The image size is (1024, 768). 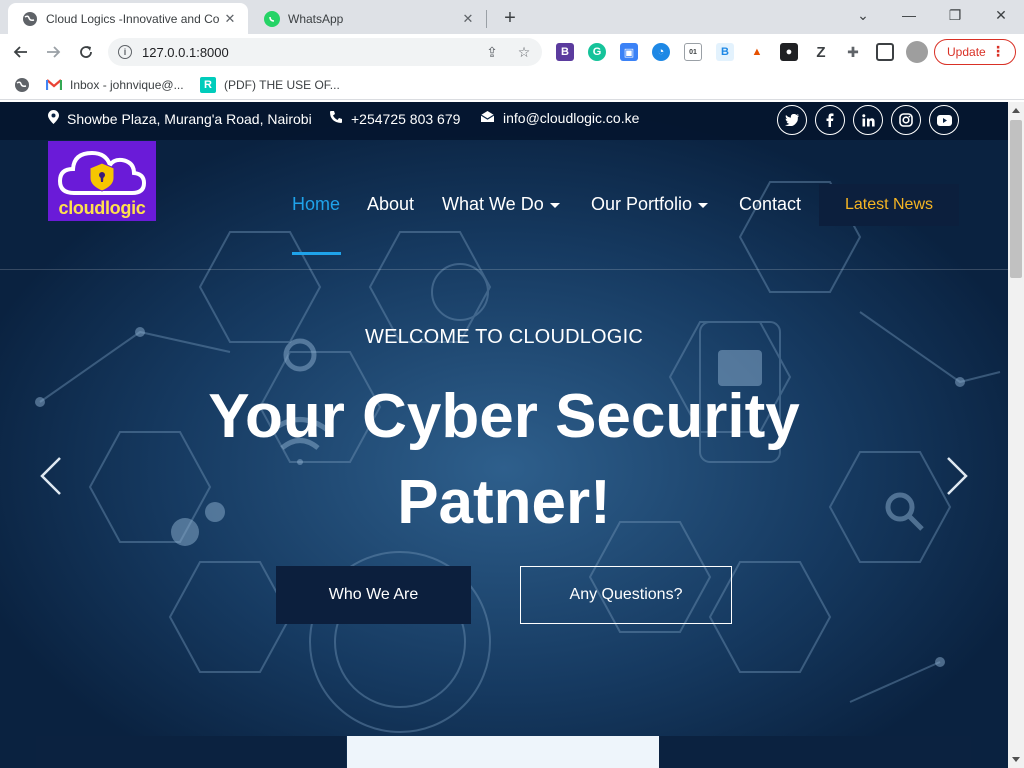 What do you see at coordinates (909, 15) in the screenshot?
I see `minimize-icon: —` at bounding box center [909, 15].